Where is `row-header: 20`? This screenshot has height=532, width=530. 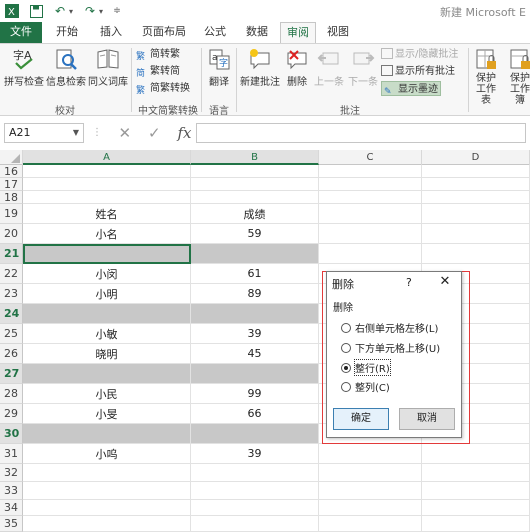
row-header: 20 is located at coordinates (11, 234).